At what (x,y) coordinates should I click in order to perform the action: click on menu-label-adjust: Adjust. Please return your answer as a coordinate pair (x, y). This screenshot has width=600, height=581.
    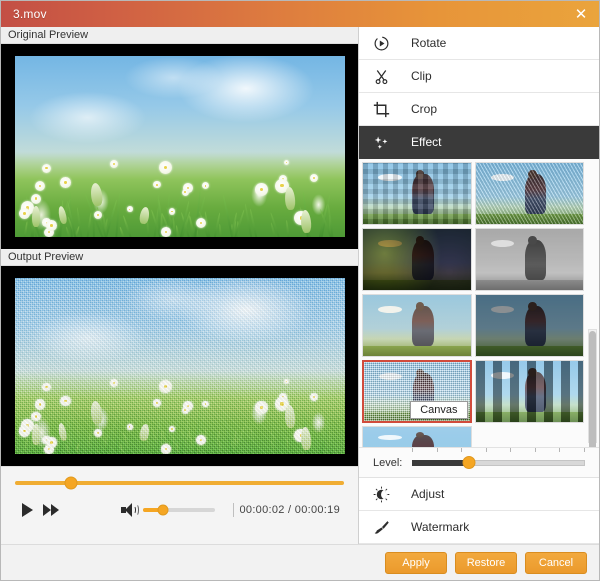
    Looking at the image, I should click on (428, 494).